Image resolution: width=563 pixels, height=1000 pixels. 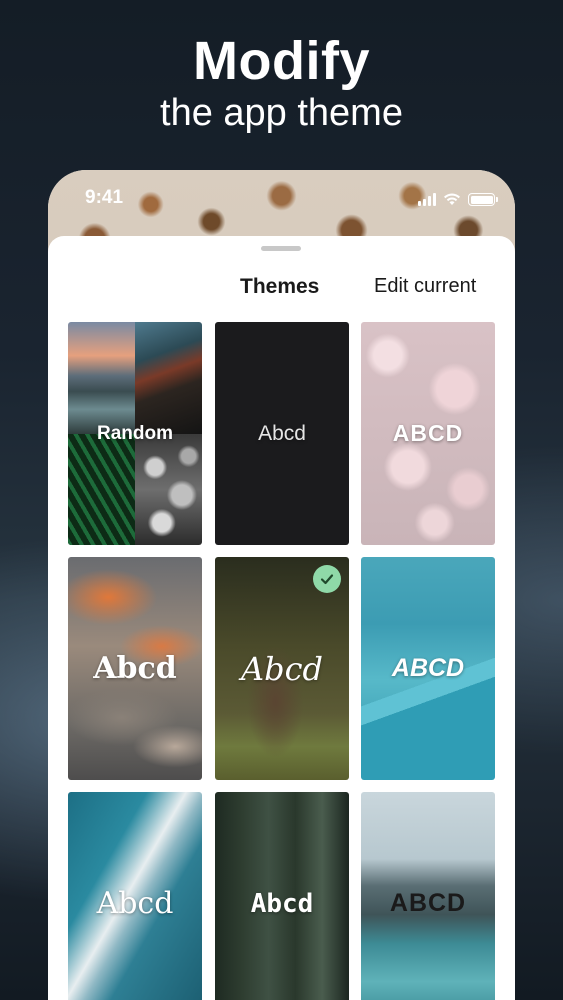 I want to click on theme-label: Random, so click(x=135, y=433).